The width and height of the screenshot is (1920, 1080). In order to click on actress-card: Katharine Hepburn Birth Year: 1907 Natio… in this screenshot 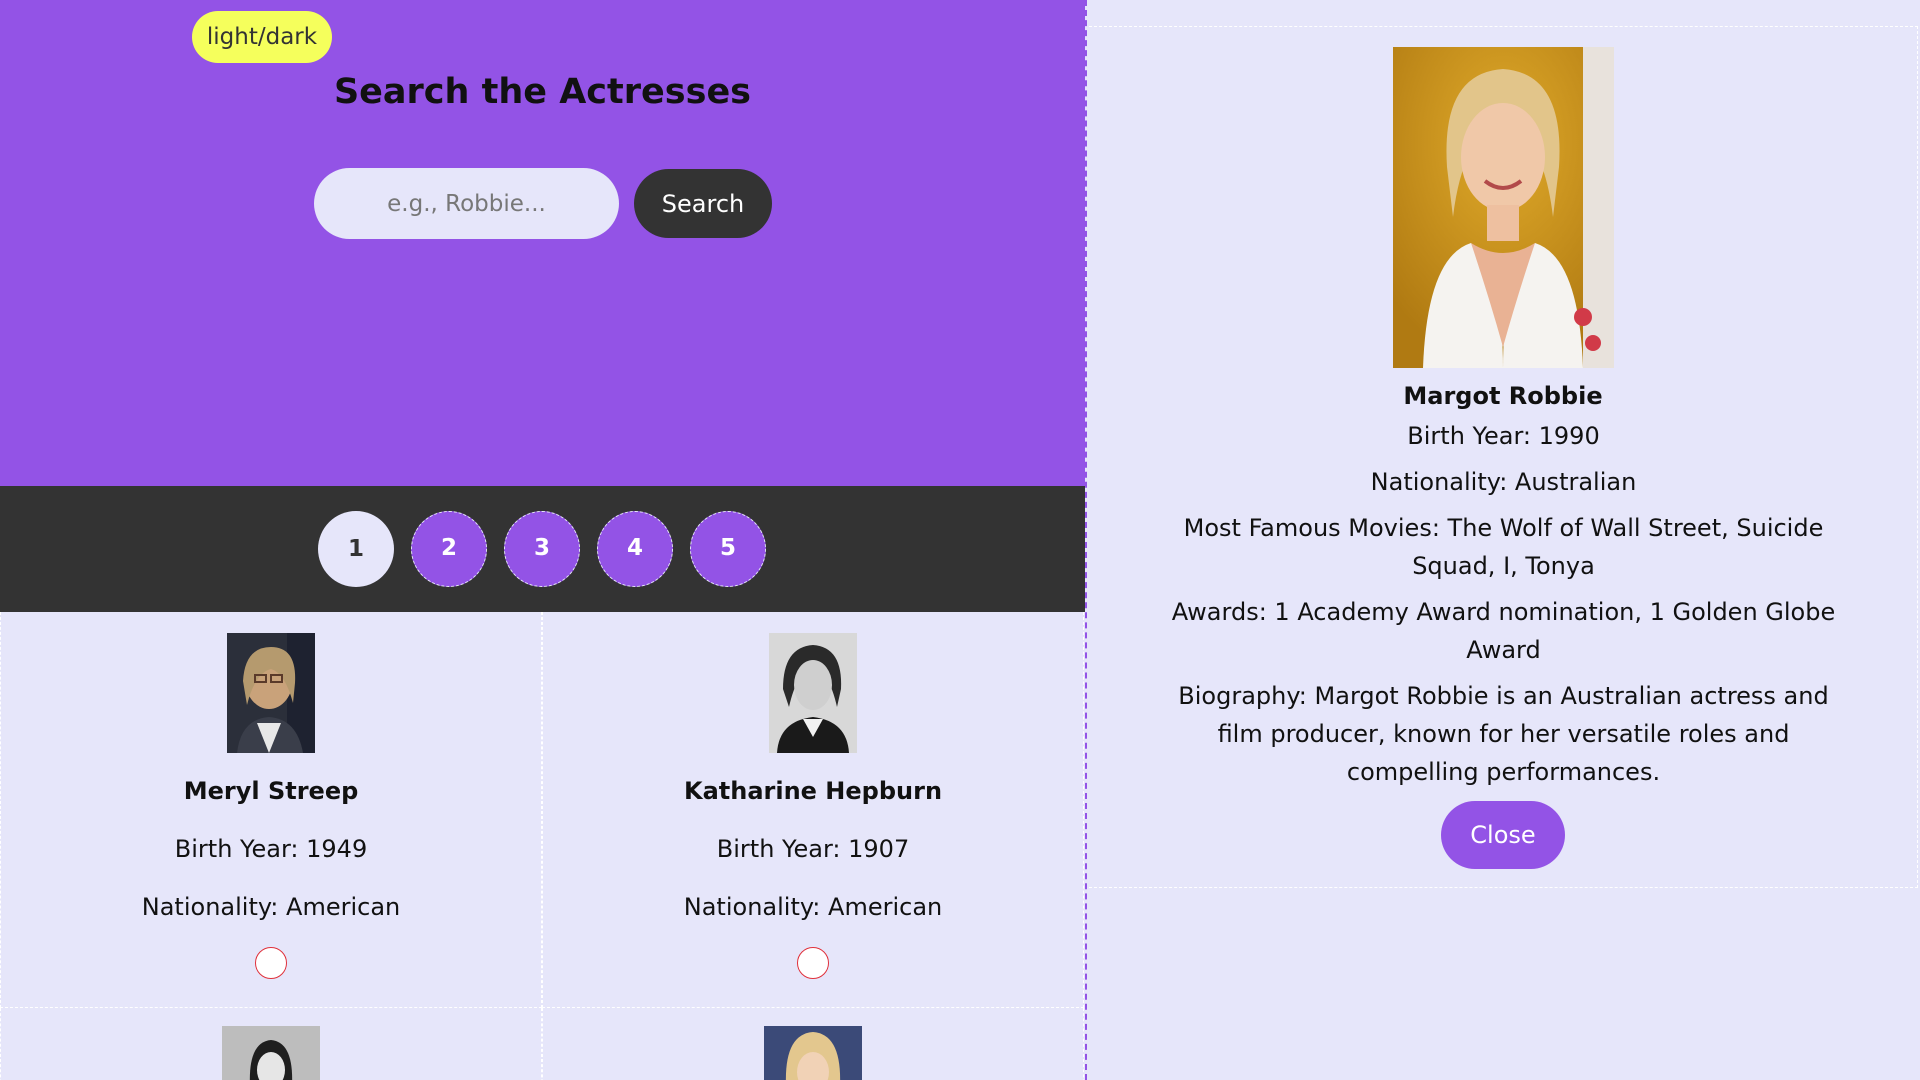, I will do `click(813, 810)`.